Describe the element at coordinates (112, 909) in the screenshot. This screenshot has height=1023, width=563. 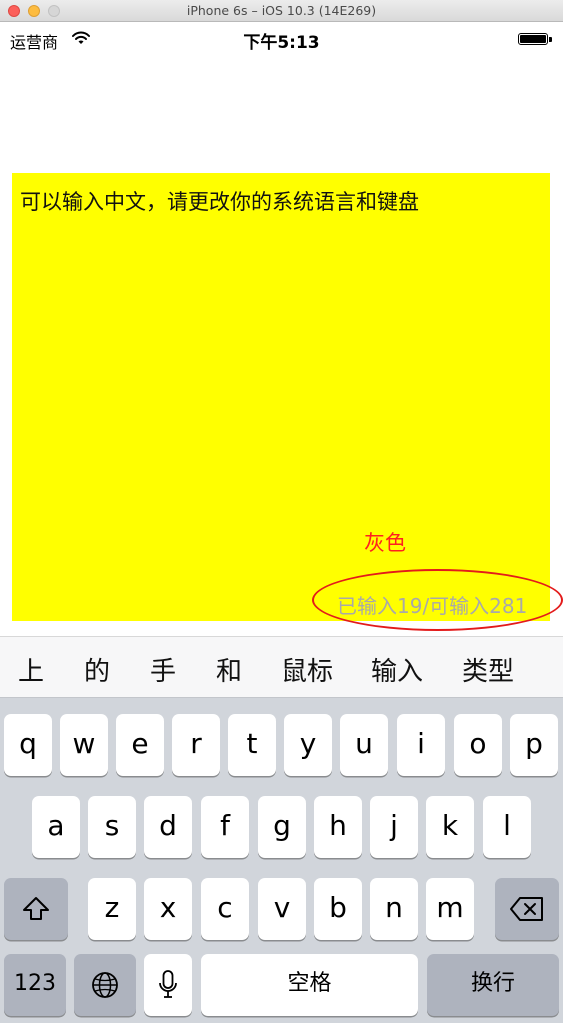
I see `key-z: z` at that location.